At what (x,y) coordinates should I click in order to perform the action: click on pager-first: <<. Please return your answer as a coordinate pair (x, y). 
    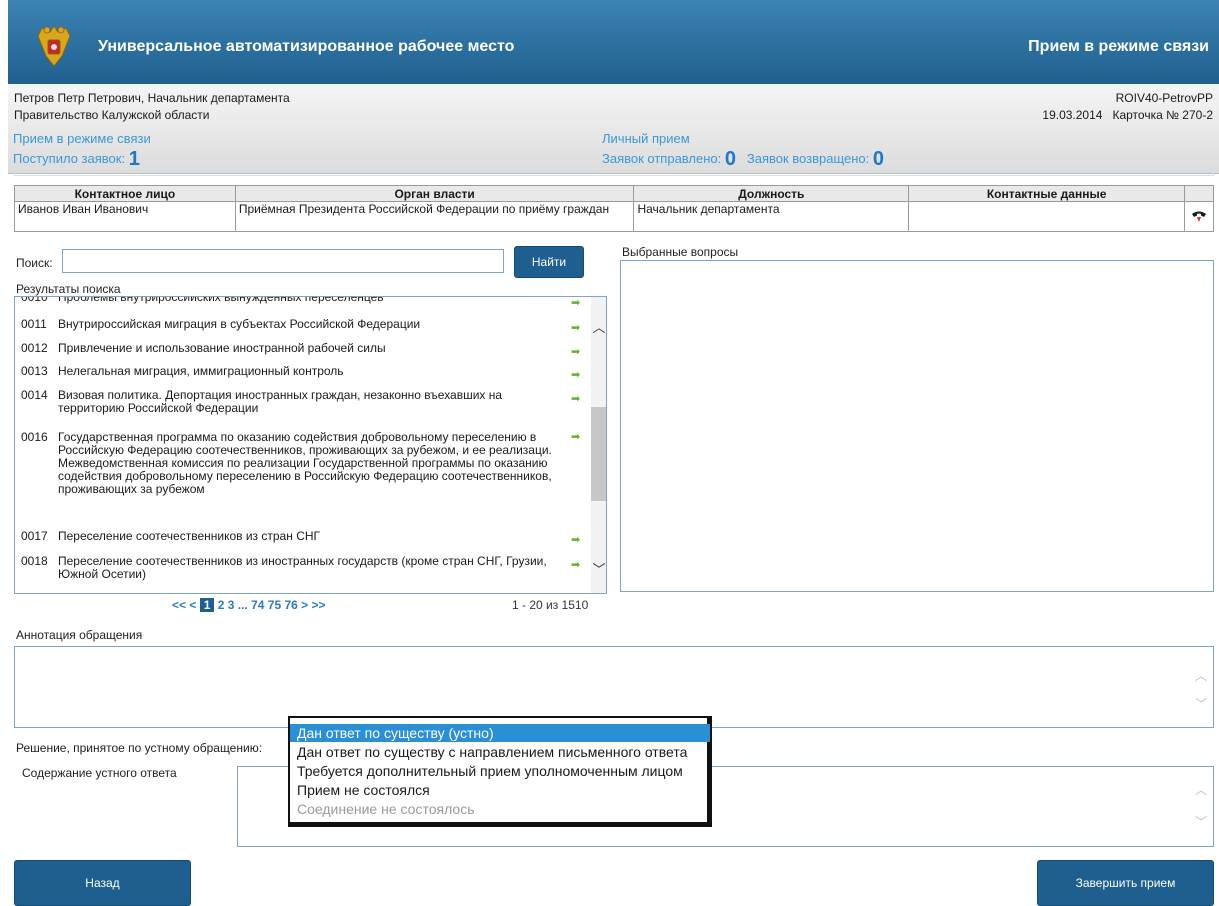
    Looking at the image, I should click on (179, 605).